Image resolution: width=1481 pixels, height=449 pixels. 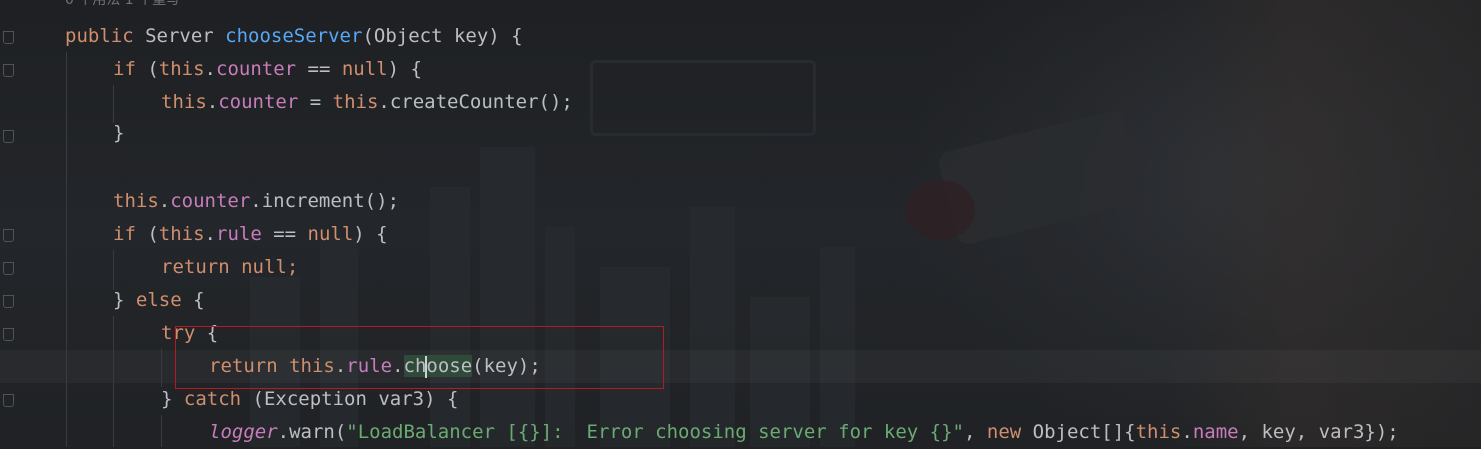 I want to click on code-line-5: this.counter.increment();, so click(x=256, y=201).